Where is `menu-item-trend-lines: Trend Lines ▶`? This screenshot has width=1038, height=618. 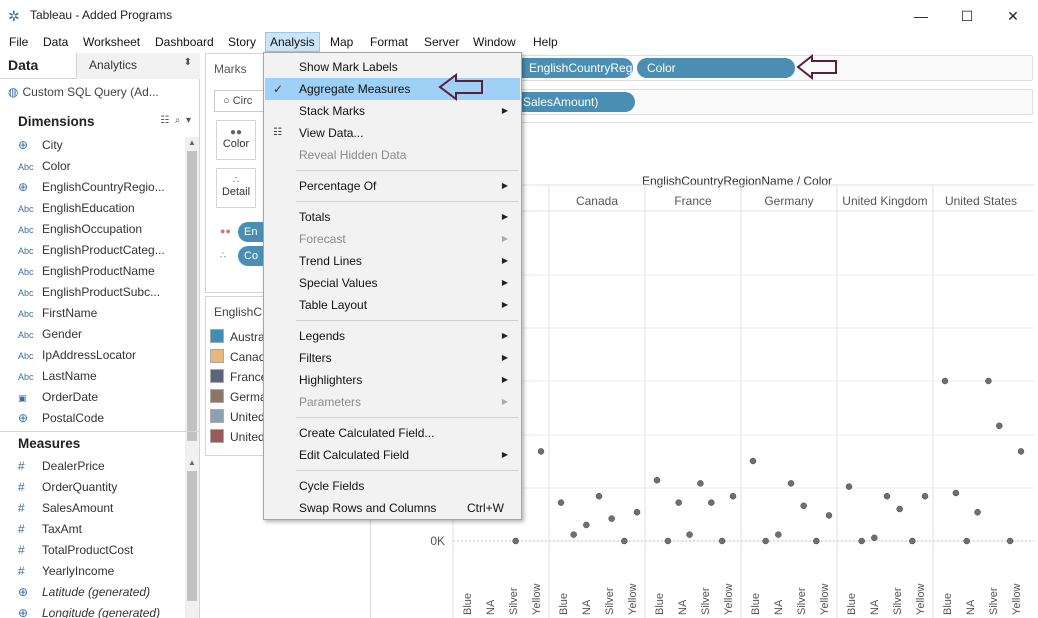
menu-item-trend-lines: Trend Lines ▶ is located at coordinates (392, 261).